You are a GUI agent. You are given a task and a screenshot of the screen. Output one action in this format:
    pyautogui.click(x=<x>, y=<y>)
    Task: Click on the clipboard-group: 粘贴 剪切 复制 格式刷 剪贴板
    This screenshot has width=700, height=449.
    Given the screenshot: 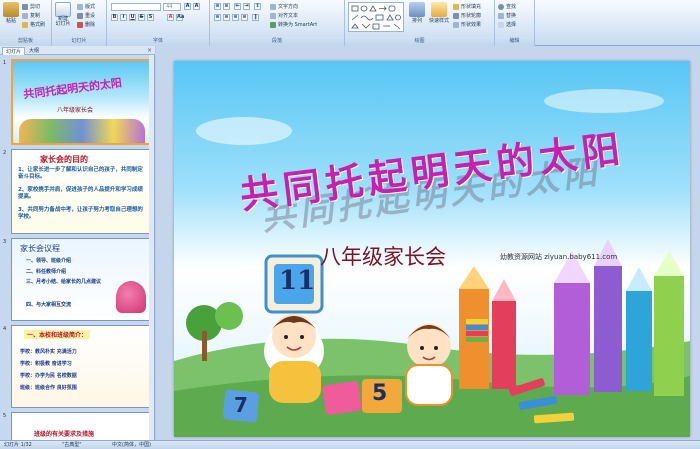 What is the action you would take?
    pyautogui.click(x=26, y=23)
    